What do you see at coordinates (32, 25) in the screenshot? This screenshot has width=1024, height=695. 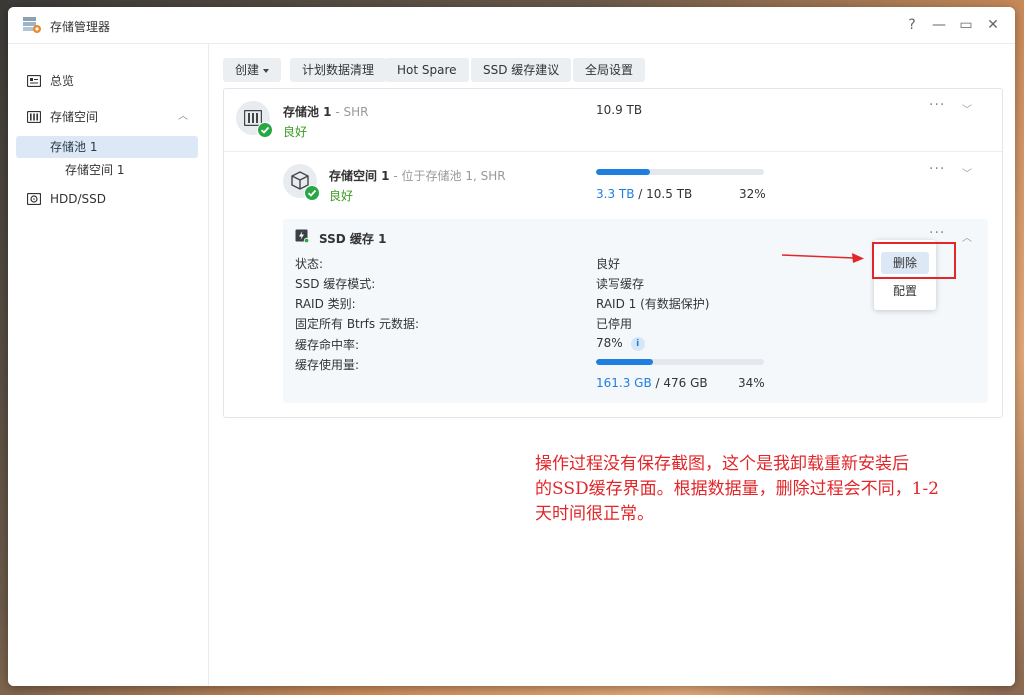 I see `storage-manager-icon` at bounding box center [32, 25].